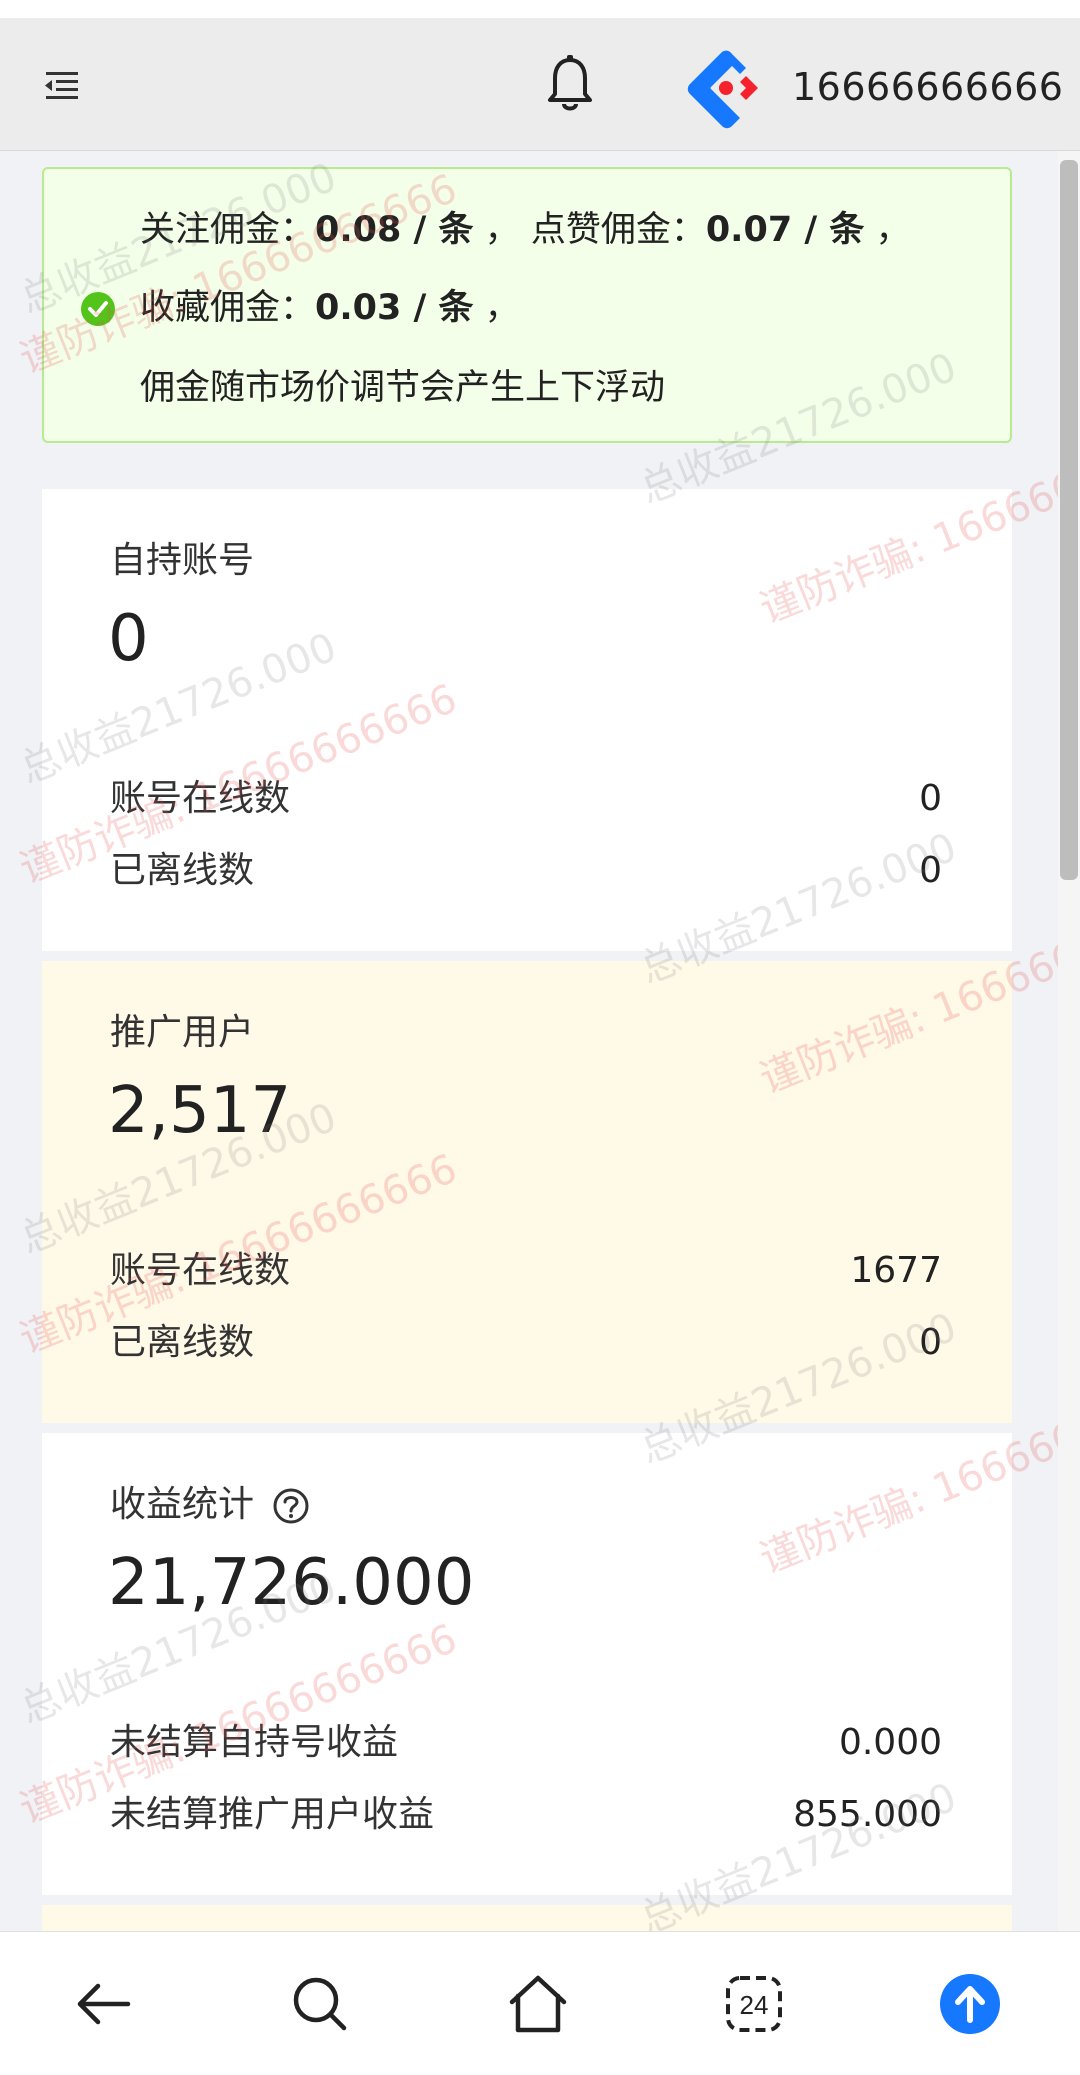 Image resolution: width=1080 pixels, height=2075 pixels. What do you see at coordinates (128, 639) in the screenshot?
I see `card-value: 0` at bounding box center [128, 639].